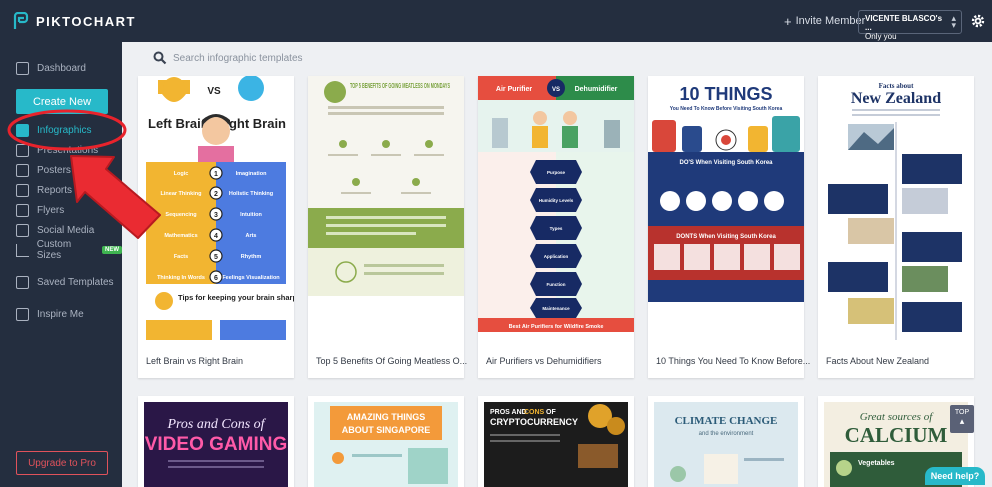 This screenshot has height=487, width=992. Describe the element at coordinates (75, 282) in the screenshot. I see `sidebar-item-label: Saved Templates` at that location.